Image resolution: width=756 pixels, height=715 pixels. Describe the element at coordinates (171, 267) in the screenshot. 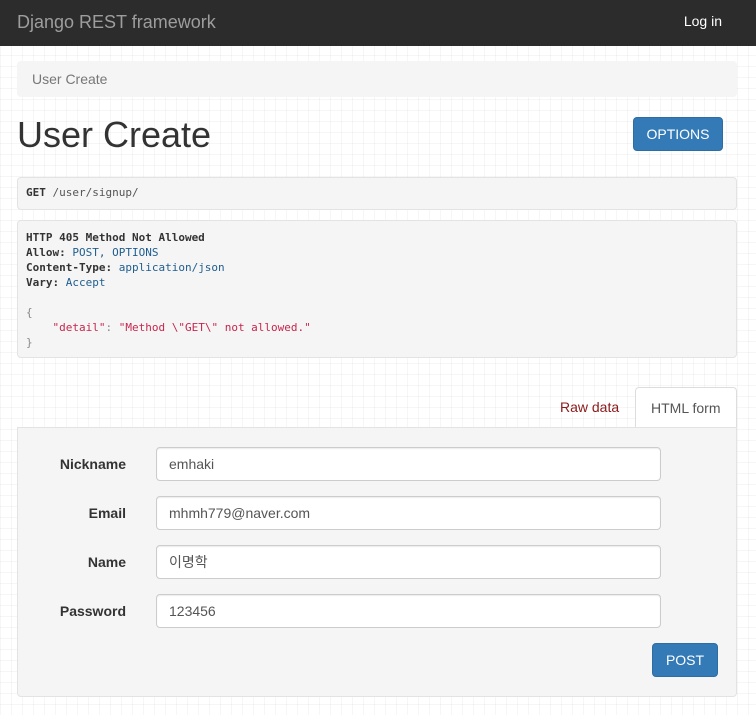

I see `header-value: application/json` at that location.